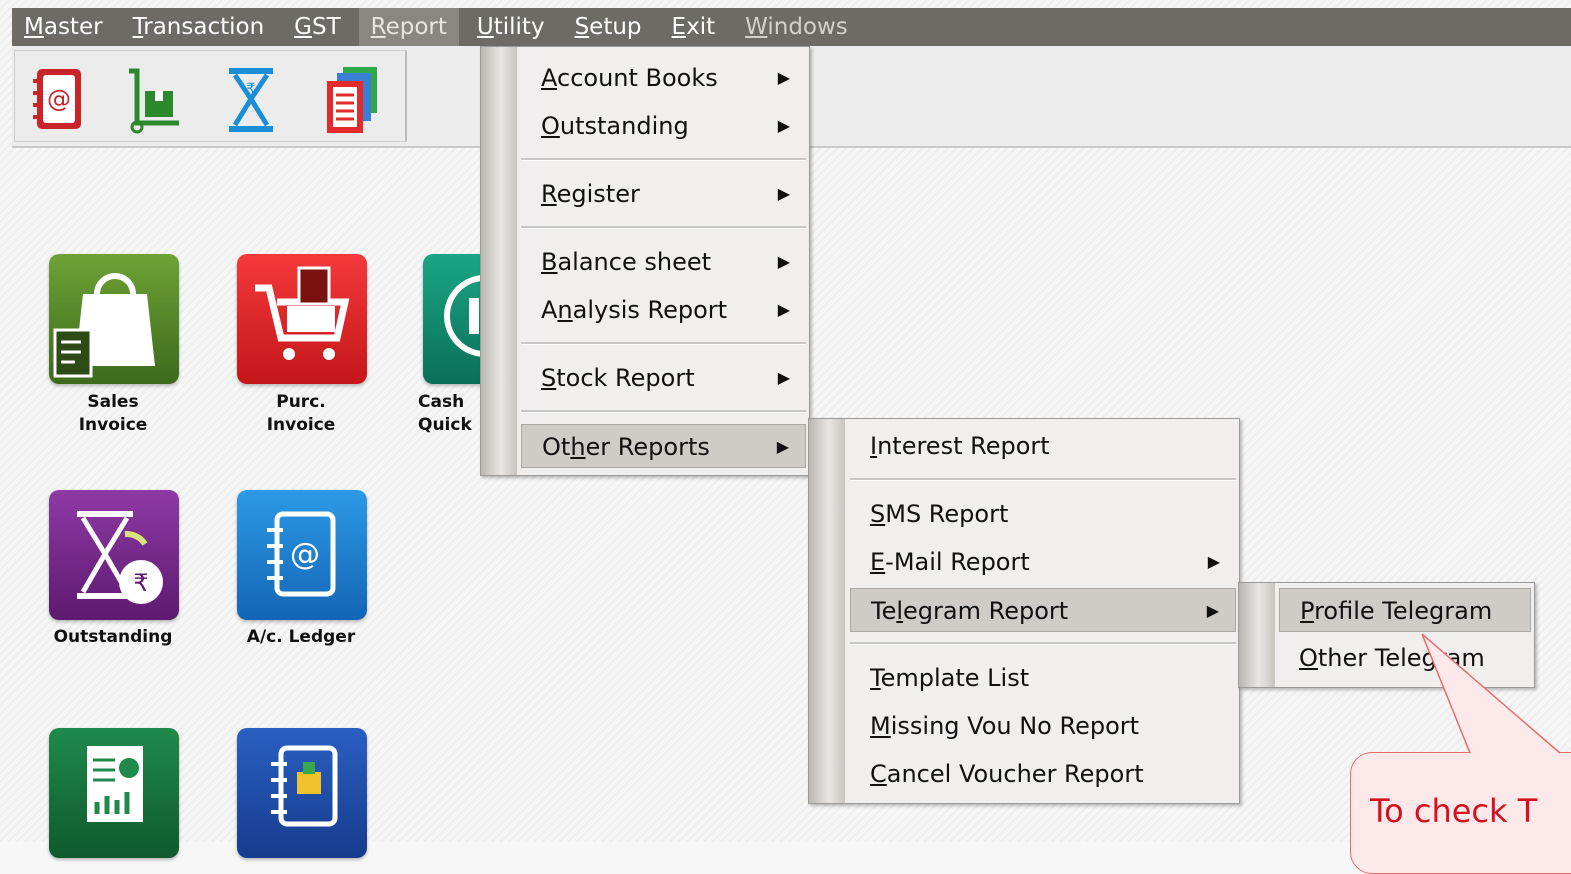 This screenshot has width=1571, height=874. What do you see at coordinates (301, 637) in the screenshot?
I see `account-ledger-label: A/c. Ledger` at bounding box center [301, 637].